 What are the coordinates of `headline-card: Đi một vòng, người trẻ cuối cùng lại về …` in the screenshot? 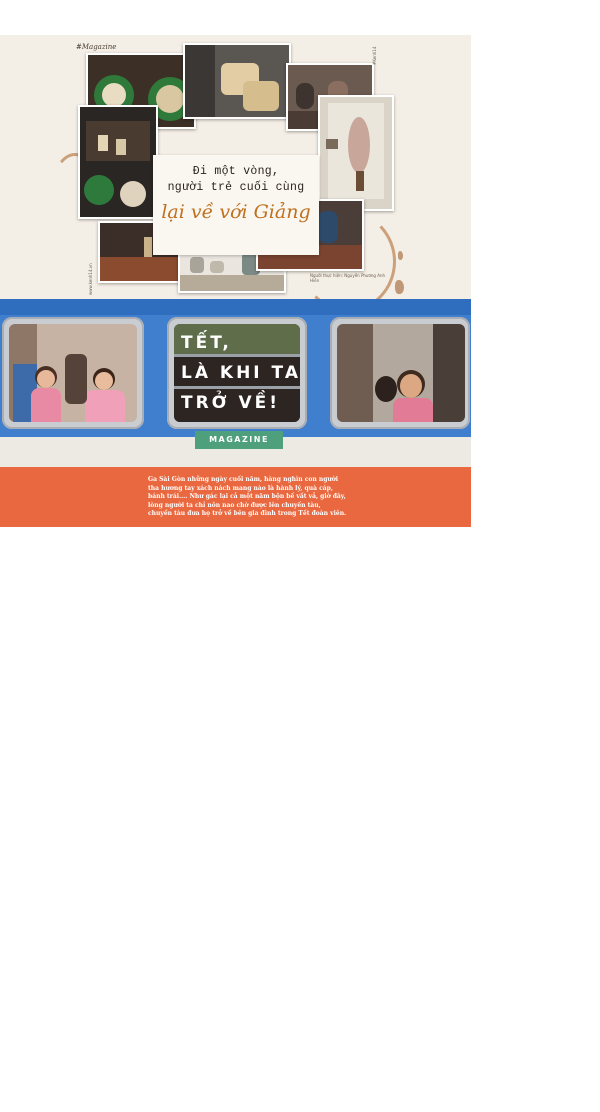 It's located at (236, 205).